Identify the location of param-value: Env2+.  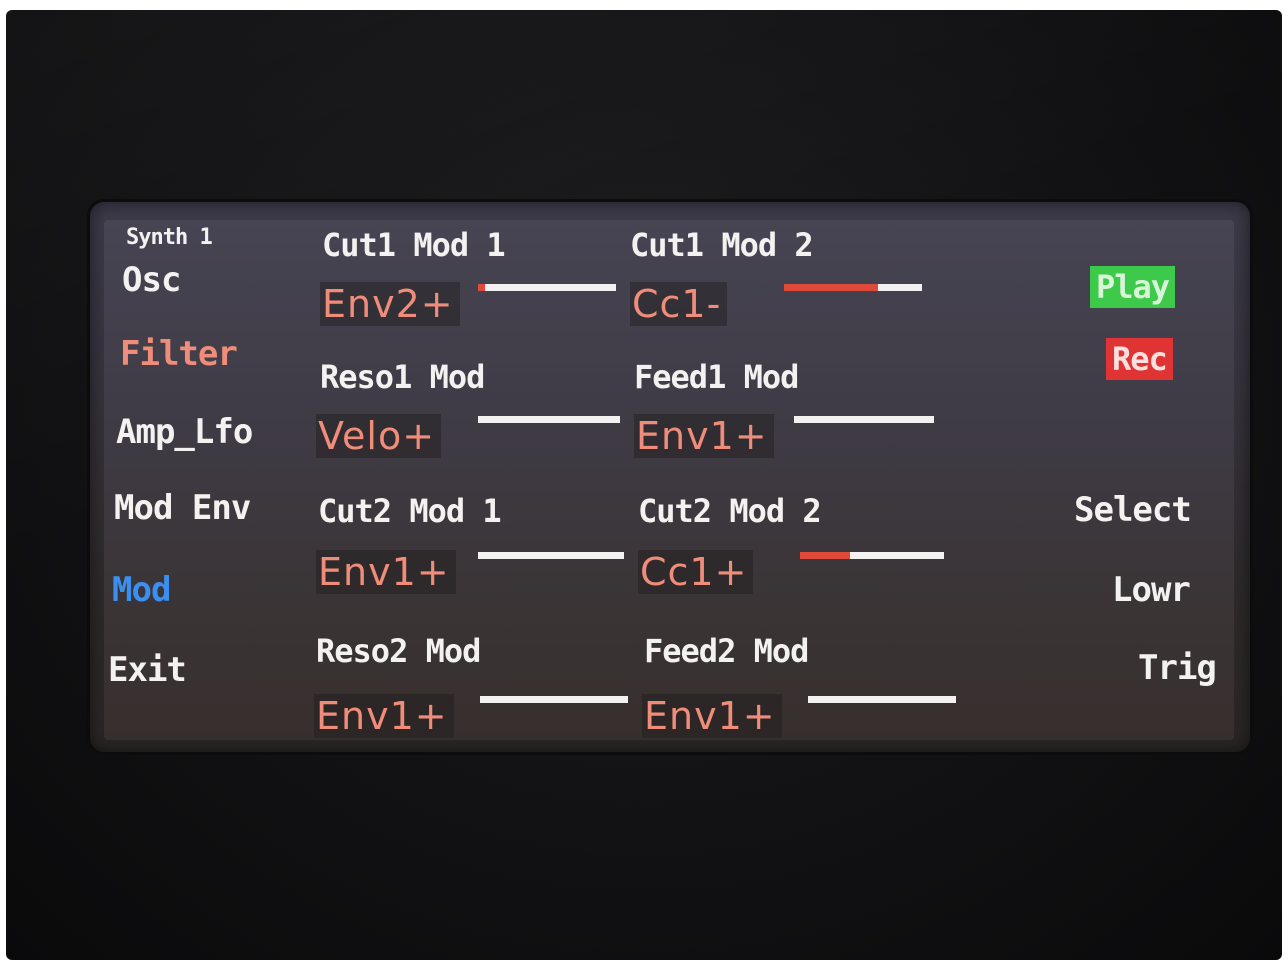
(390, 304).